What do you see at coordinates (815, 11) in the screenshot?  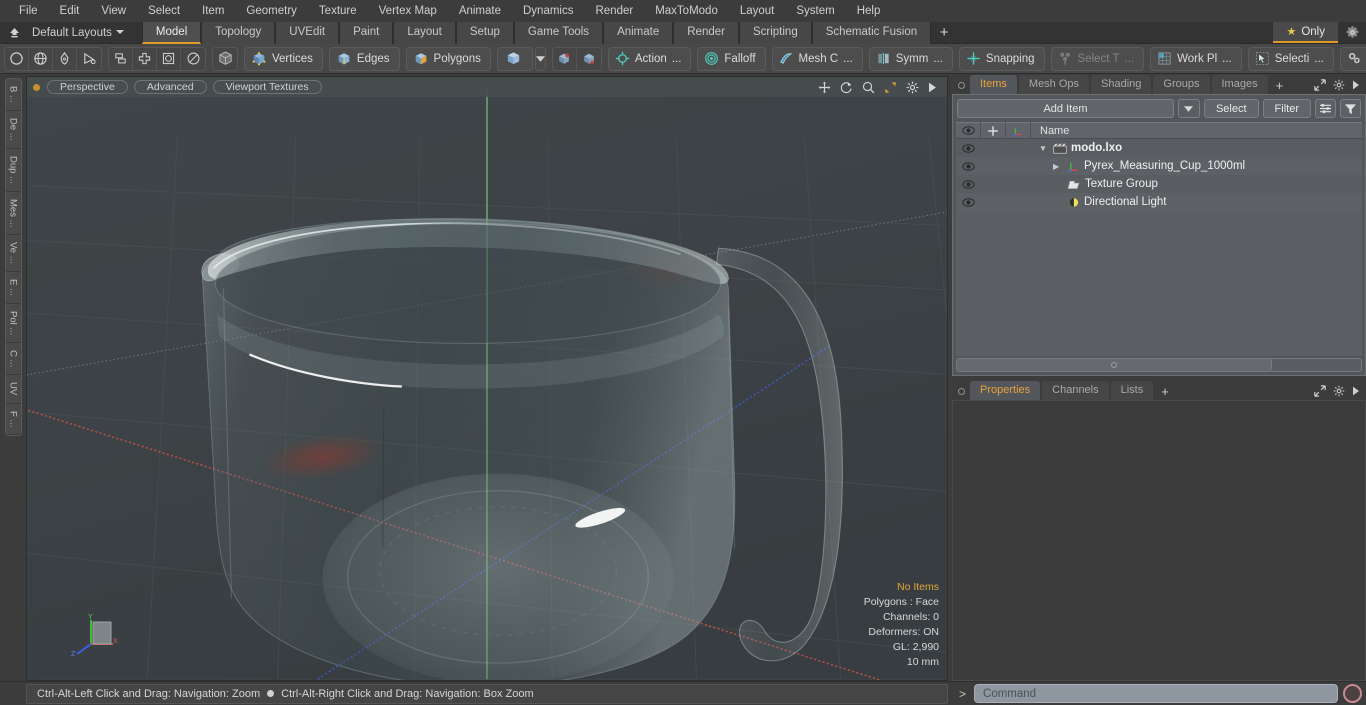 I see `menu-item-system: System` at bounding box center [815, 11].